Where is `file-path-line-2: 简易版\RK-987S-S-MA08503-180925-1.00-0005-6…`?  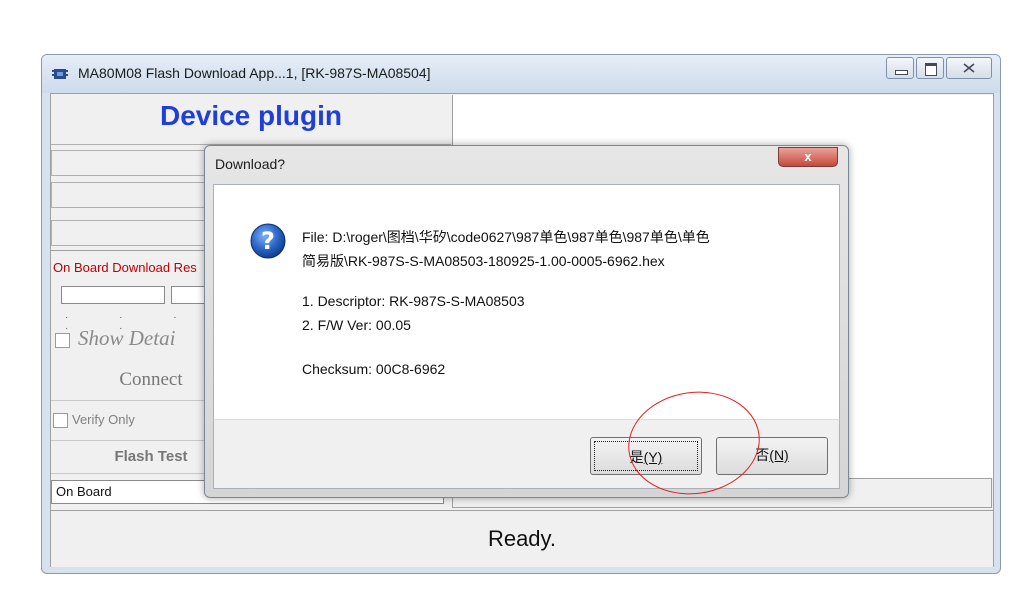 file-path-line-2: 简易版\RK-987S-S-MA08503-180925-1.00-0005-6… is located at coordinates (483, 261).